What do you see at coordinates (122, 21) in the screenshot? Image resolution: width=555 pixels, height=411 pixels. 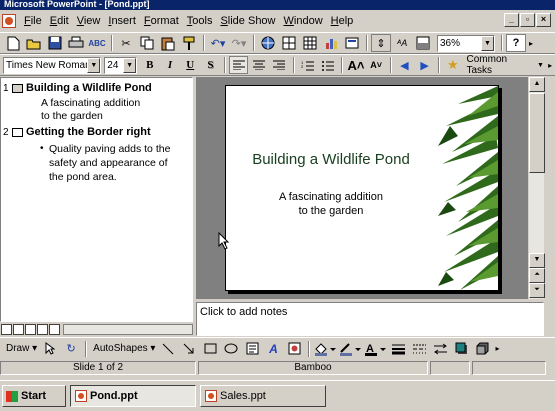 I see `menu-insert: Insert` at bounding box center [122, 21].